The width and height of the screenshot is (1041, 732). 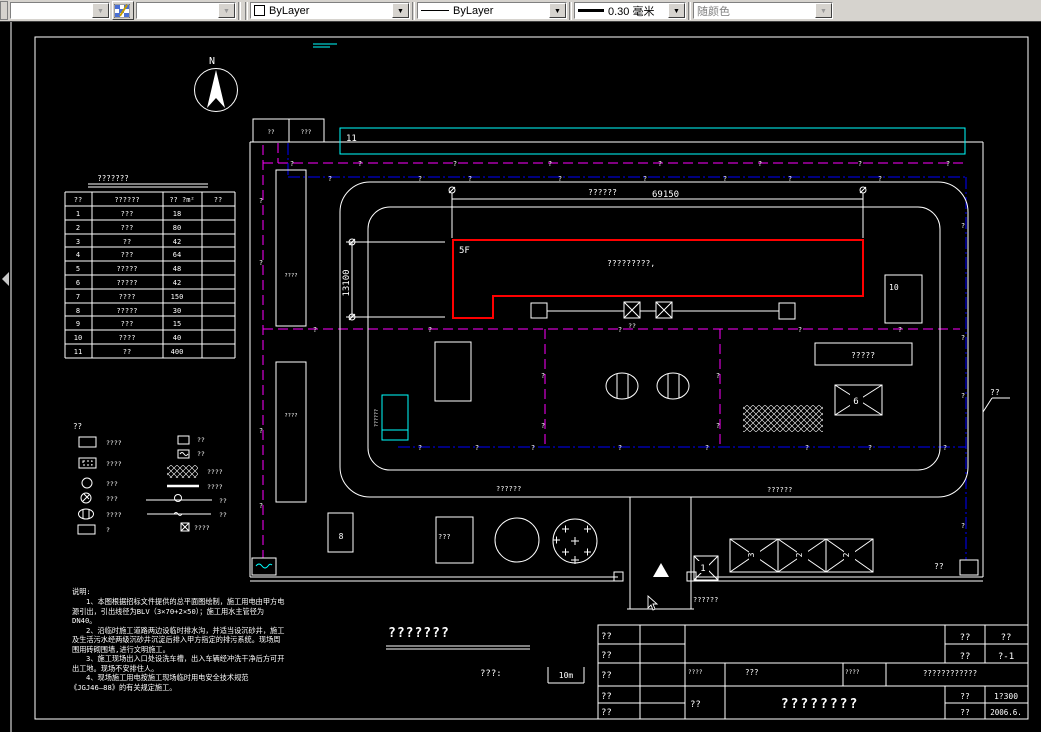 What do you see at coordinates (177, 242) in the screenshot?
I see `svg-text: 42` at bounding box center [177, 242].